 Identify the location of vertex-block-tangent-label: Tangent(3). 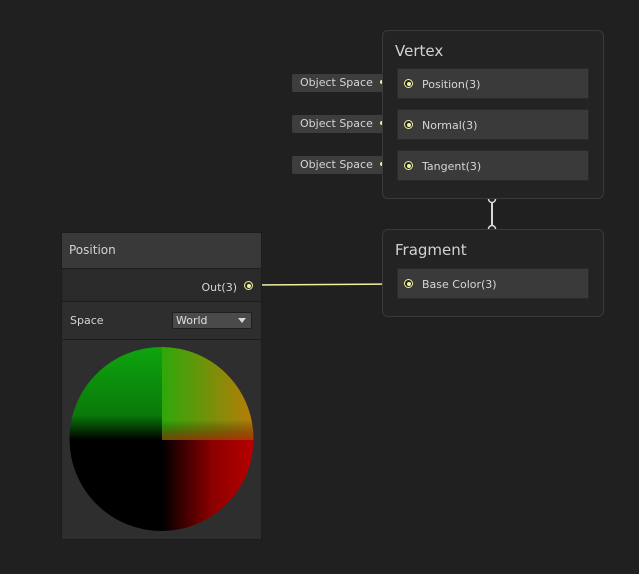
(452, 166).